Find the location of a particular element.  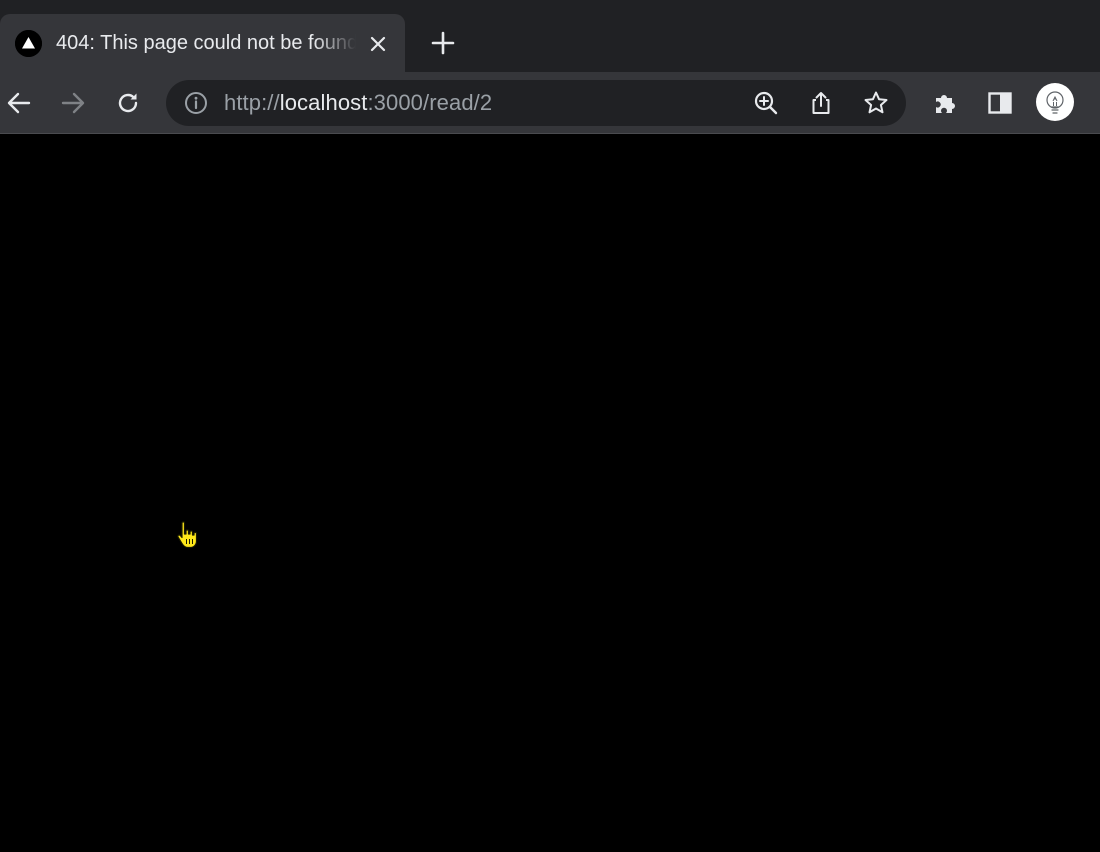

side-panel-icon is located at coordinates (1000, 103).